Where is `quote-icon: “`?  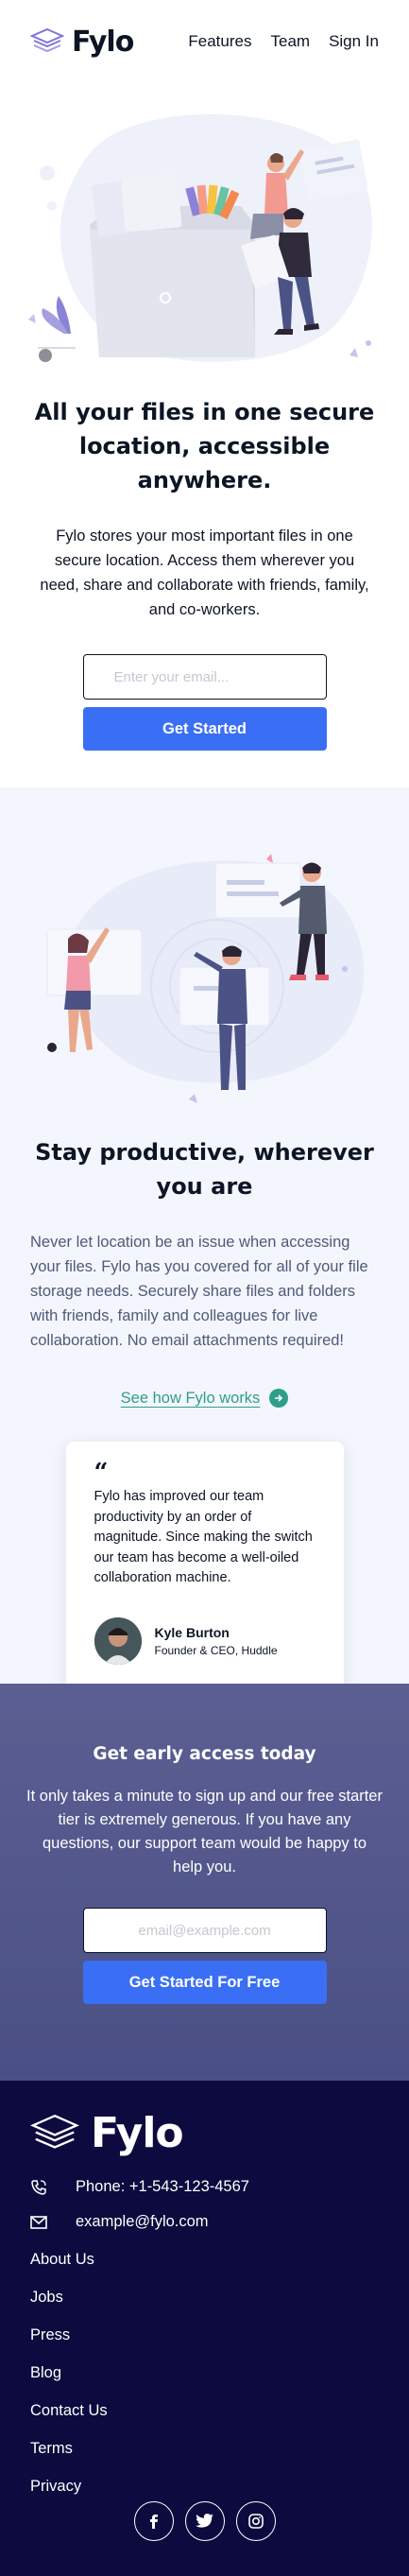
quote-icon: “ is located at coordinates (101, 1473).